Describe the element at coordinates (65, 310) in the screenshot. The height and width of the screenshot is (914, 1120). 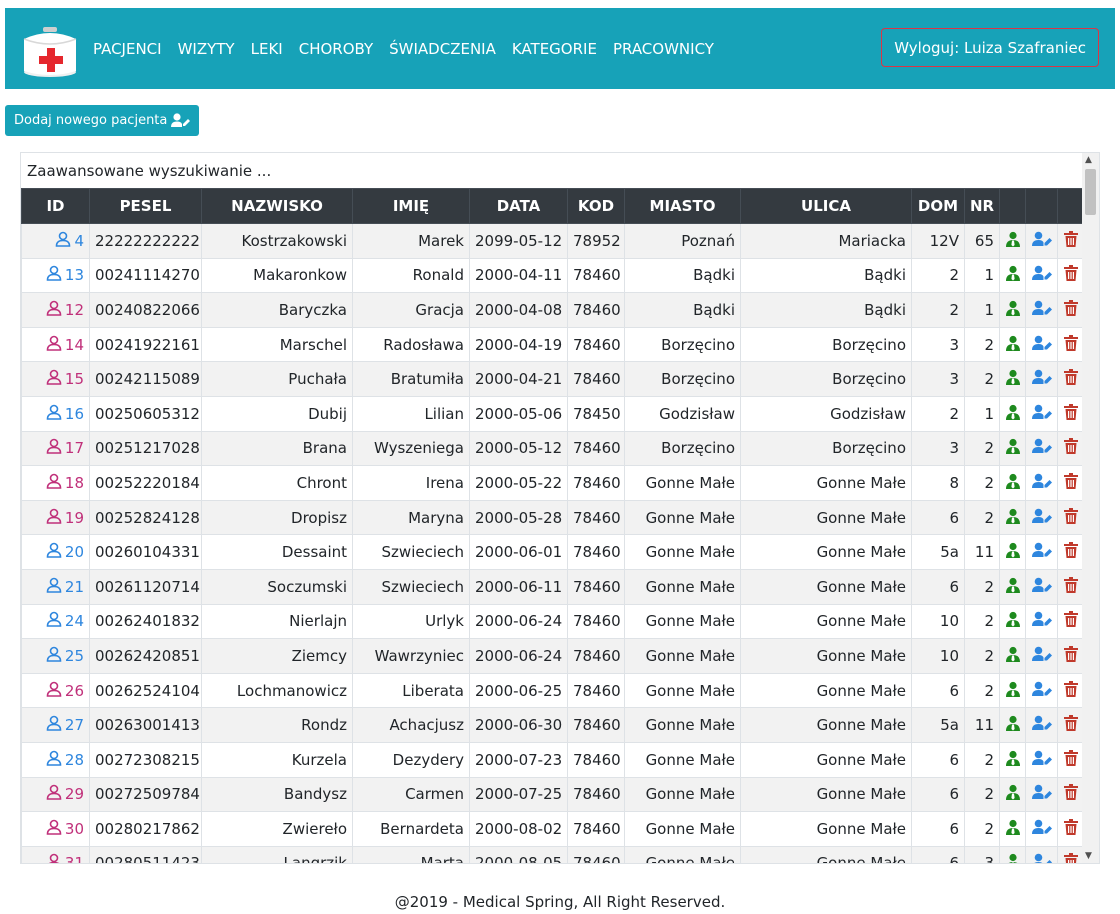
I see `patient-id-link: 12` at that location.